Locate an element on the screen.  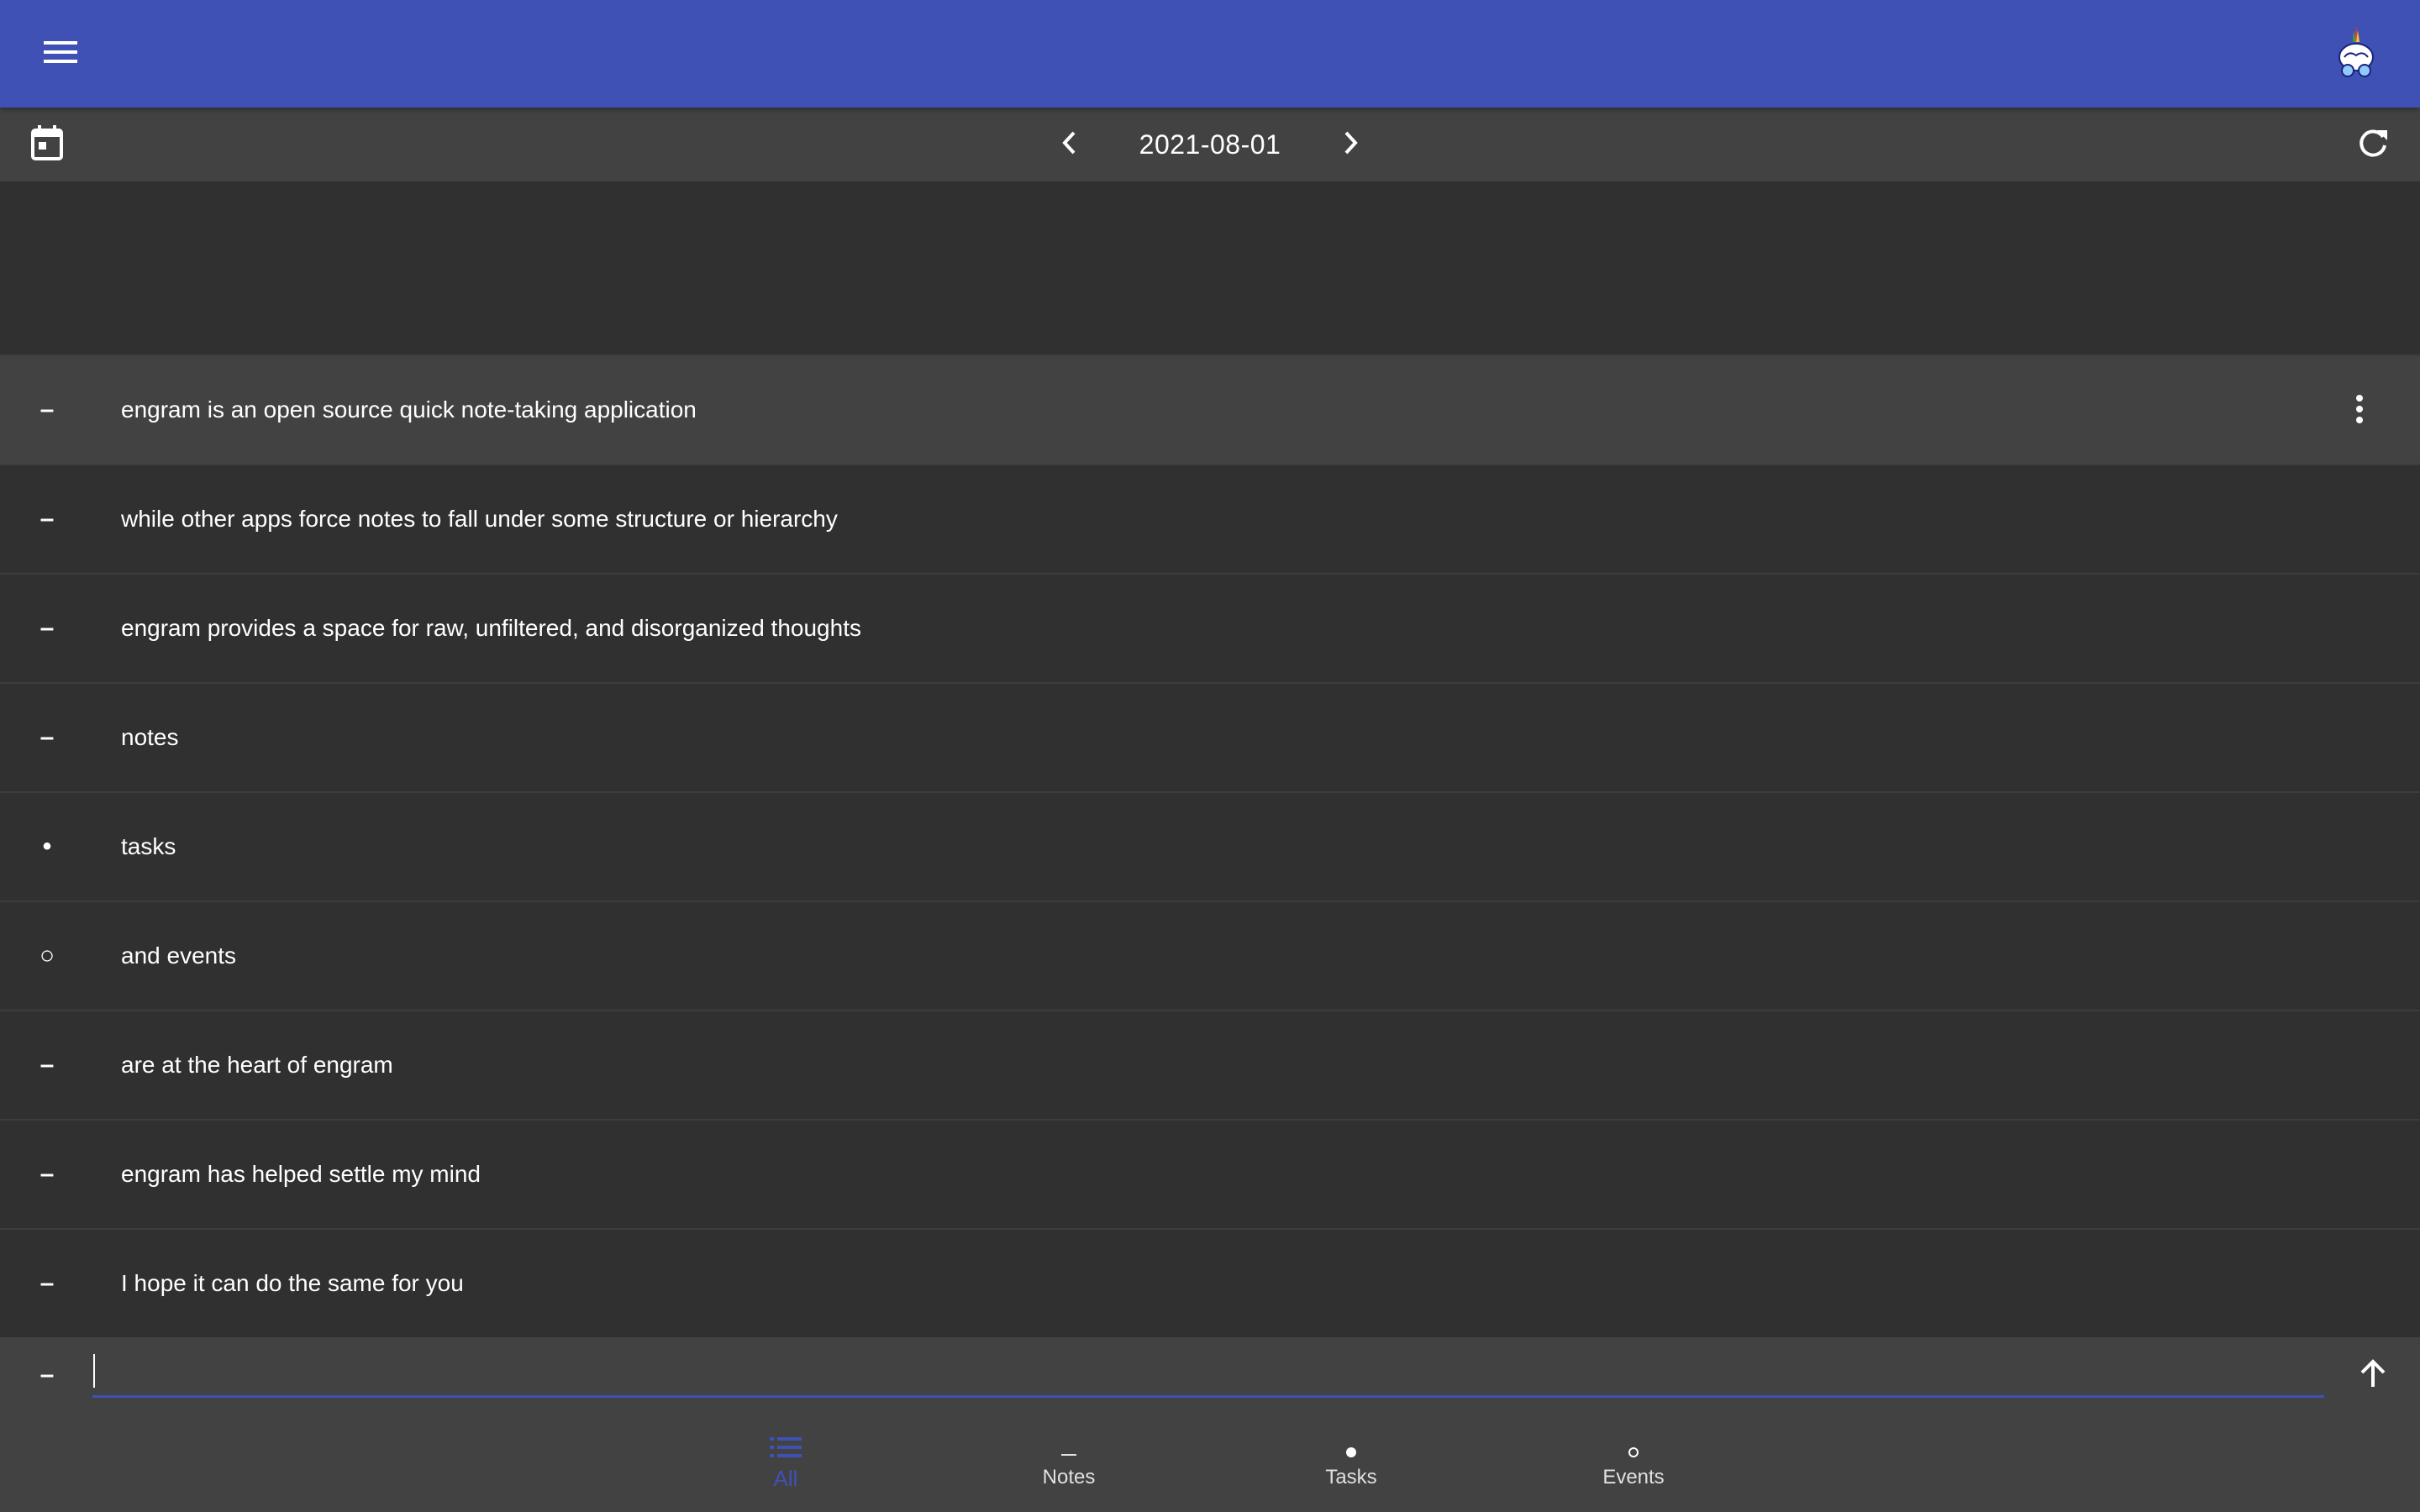
list-item: • tasks is located at coordinates (1210, 845).